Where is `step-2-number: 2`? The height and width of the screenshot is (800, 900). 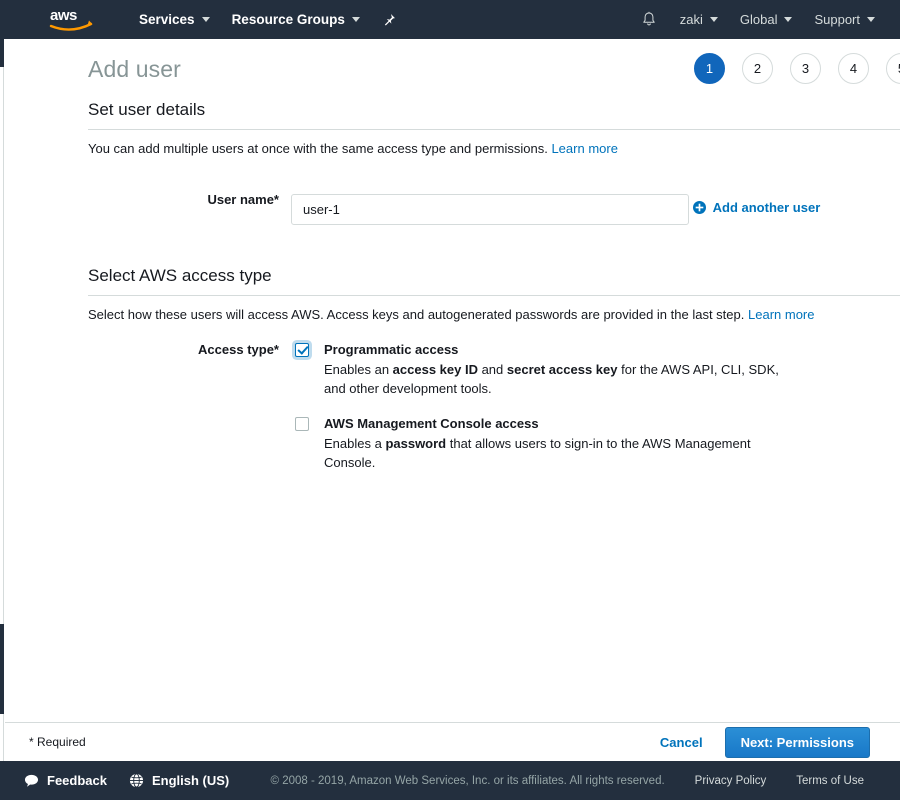
step-2-number: 2 is located at coordinates (757, 68).